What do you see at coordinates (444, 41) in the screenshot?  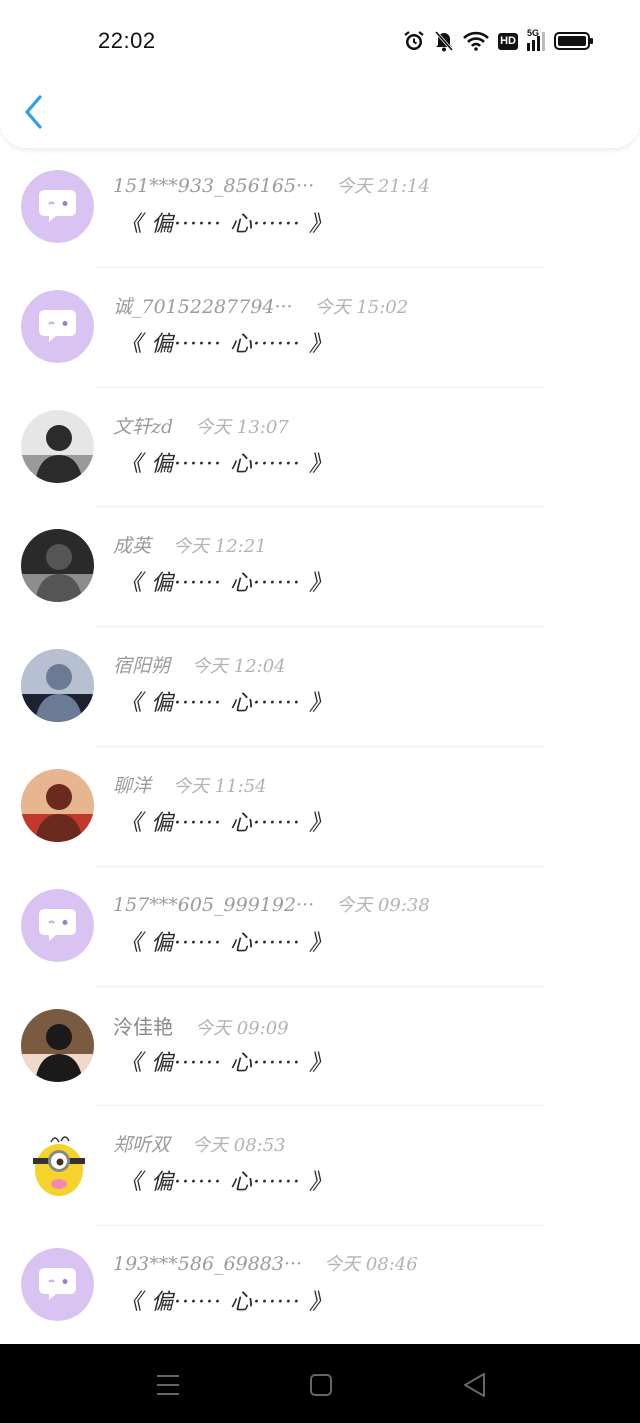 I see `mute-bell-icon` at bounding box center [444, 41].